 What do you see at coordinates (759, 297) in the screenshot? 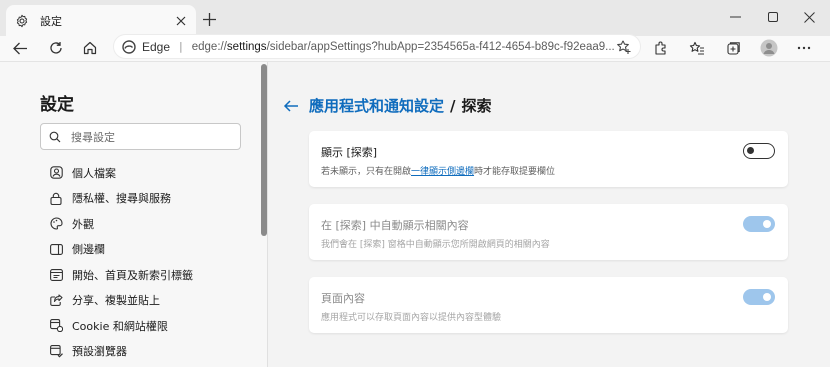
I see `page-content-toggle` at bounding box center [759, 297].